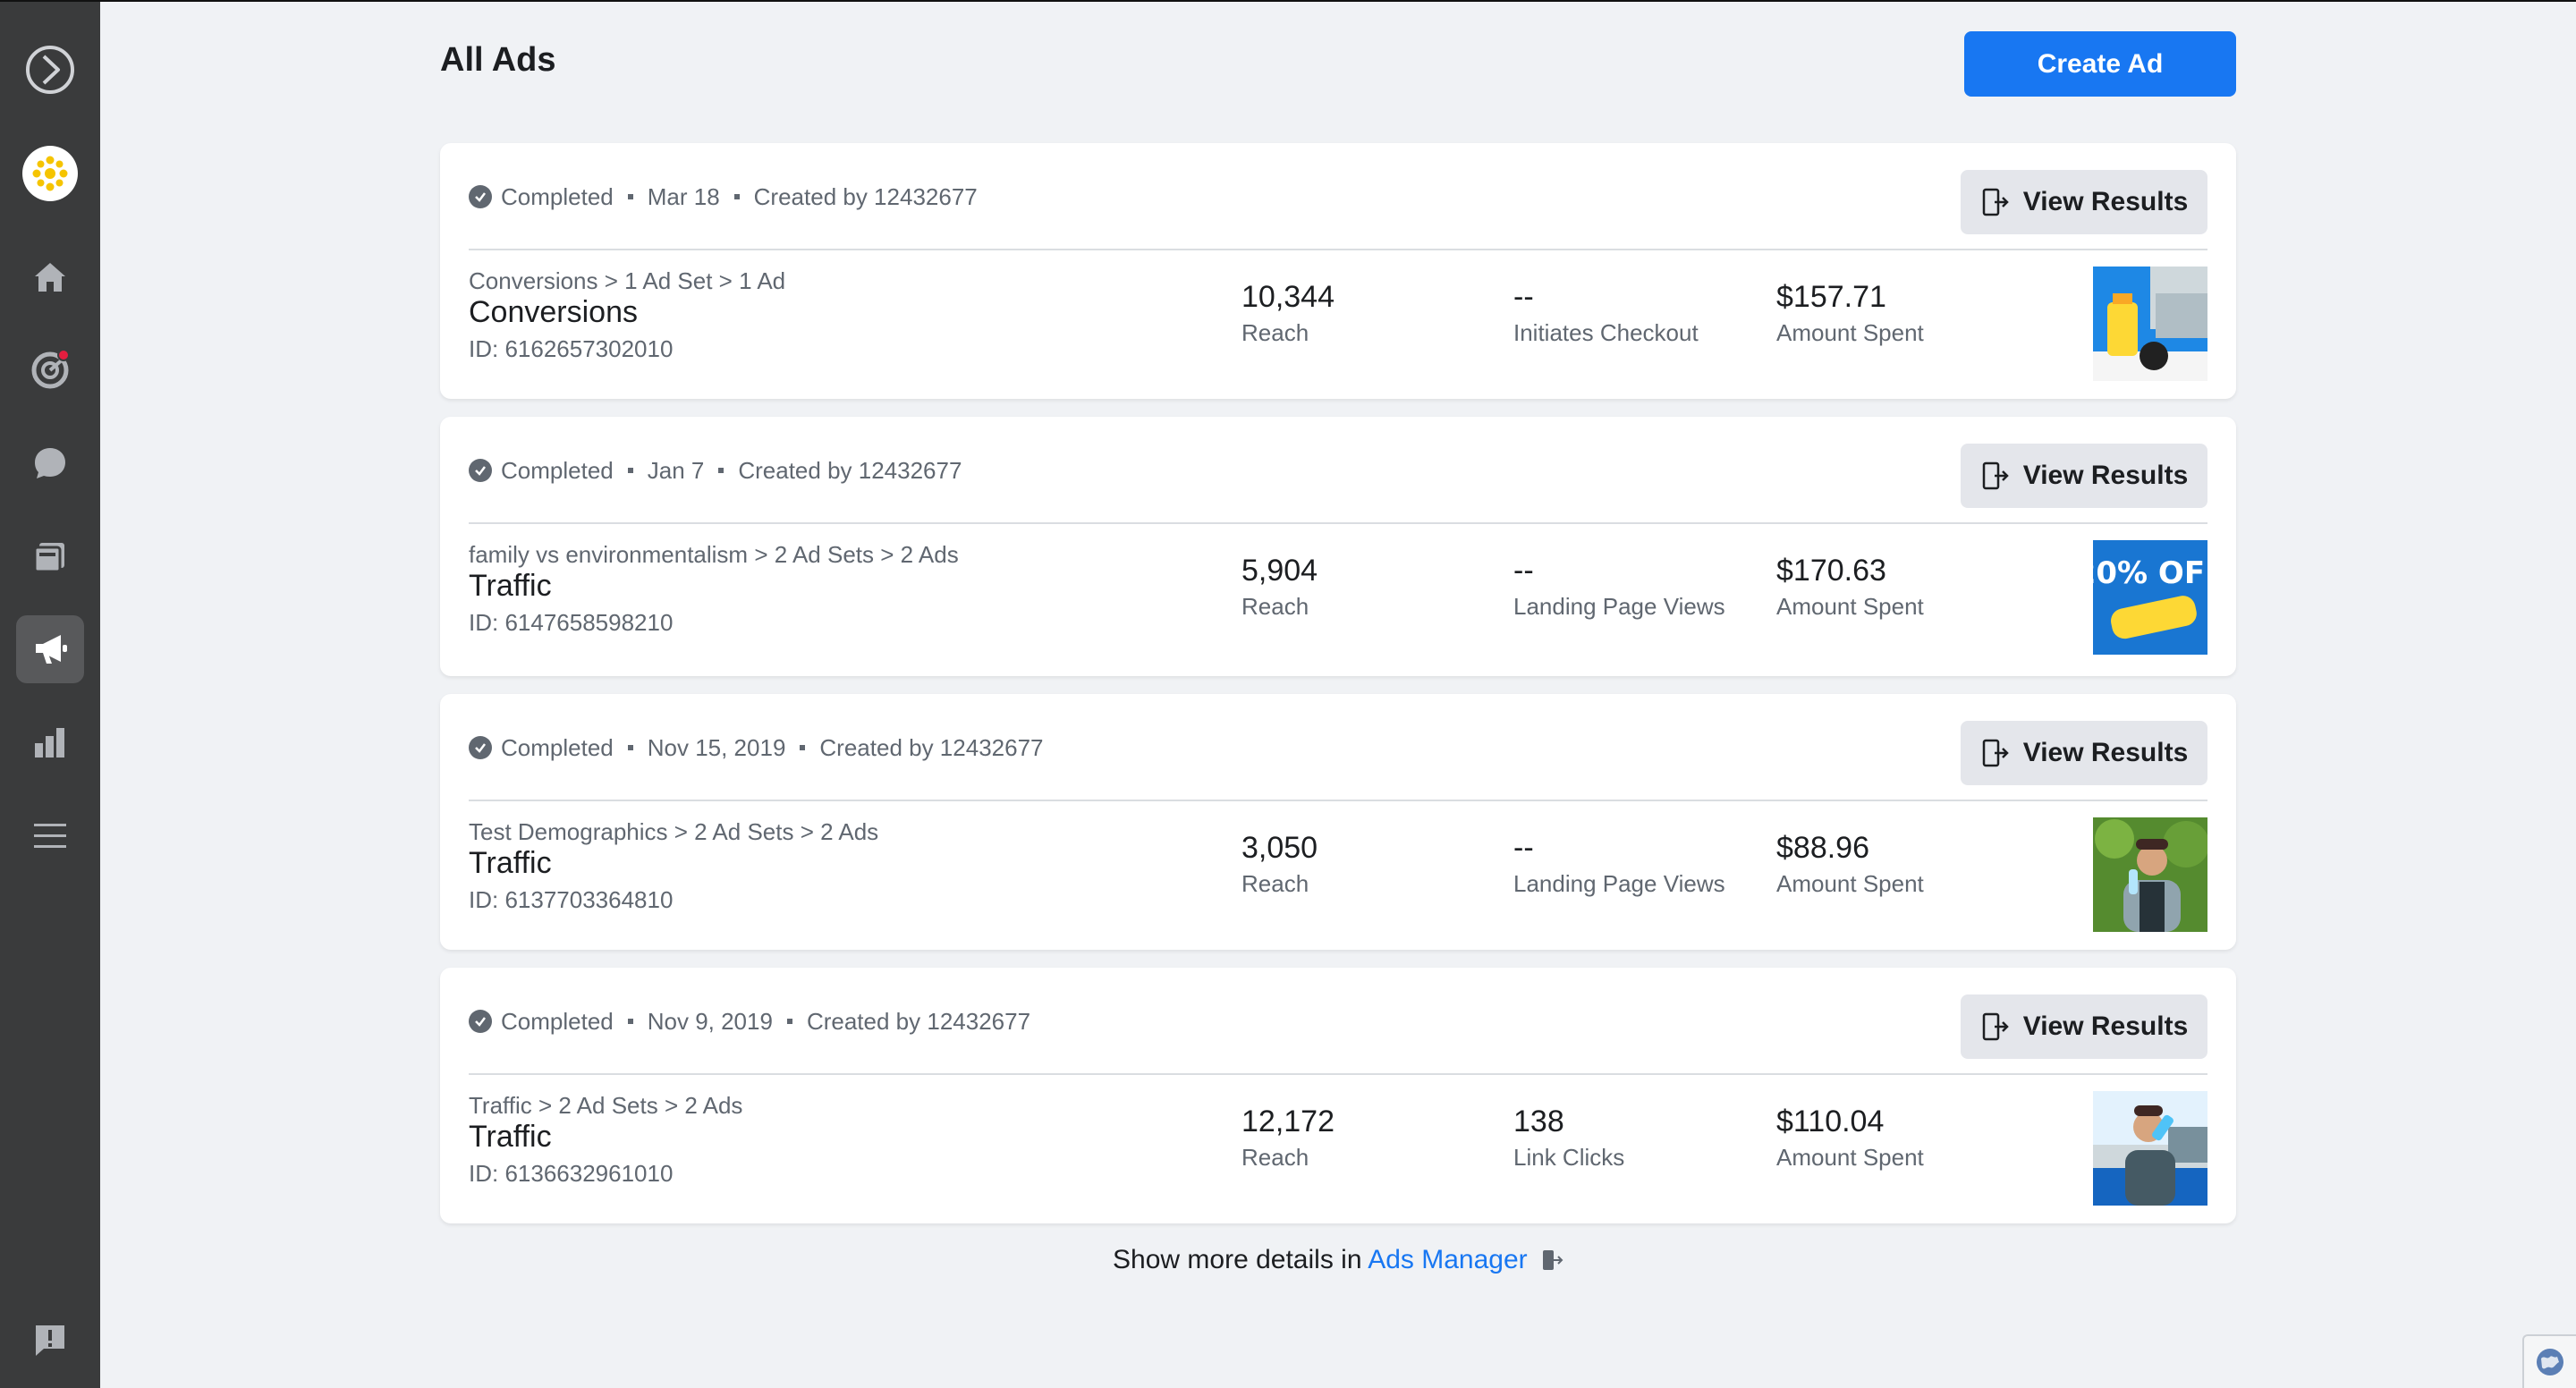  Describe the element at coordinates (1447, 1260) in the screenshot. I see `ads-manager-link: Ads Manager` at that location.